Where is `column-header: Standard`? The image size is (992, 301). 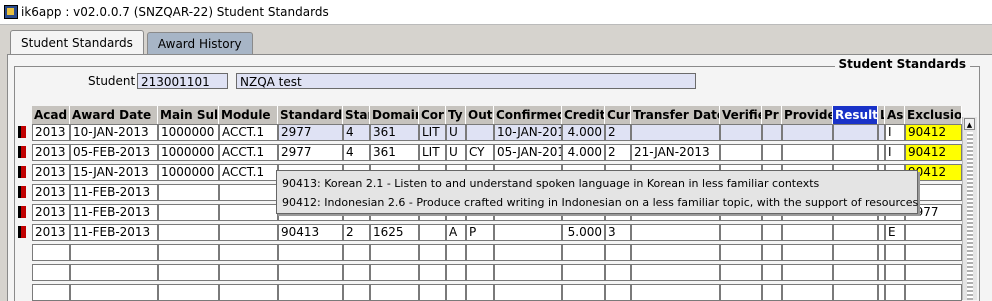 column-header: Standard is located at coordinates (310, 115).